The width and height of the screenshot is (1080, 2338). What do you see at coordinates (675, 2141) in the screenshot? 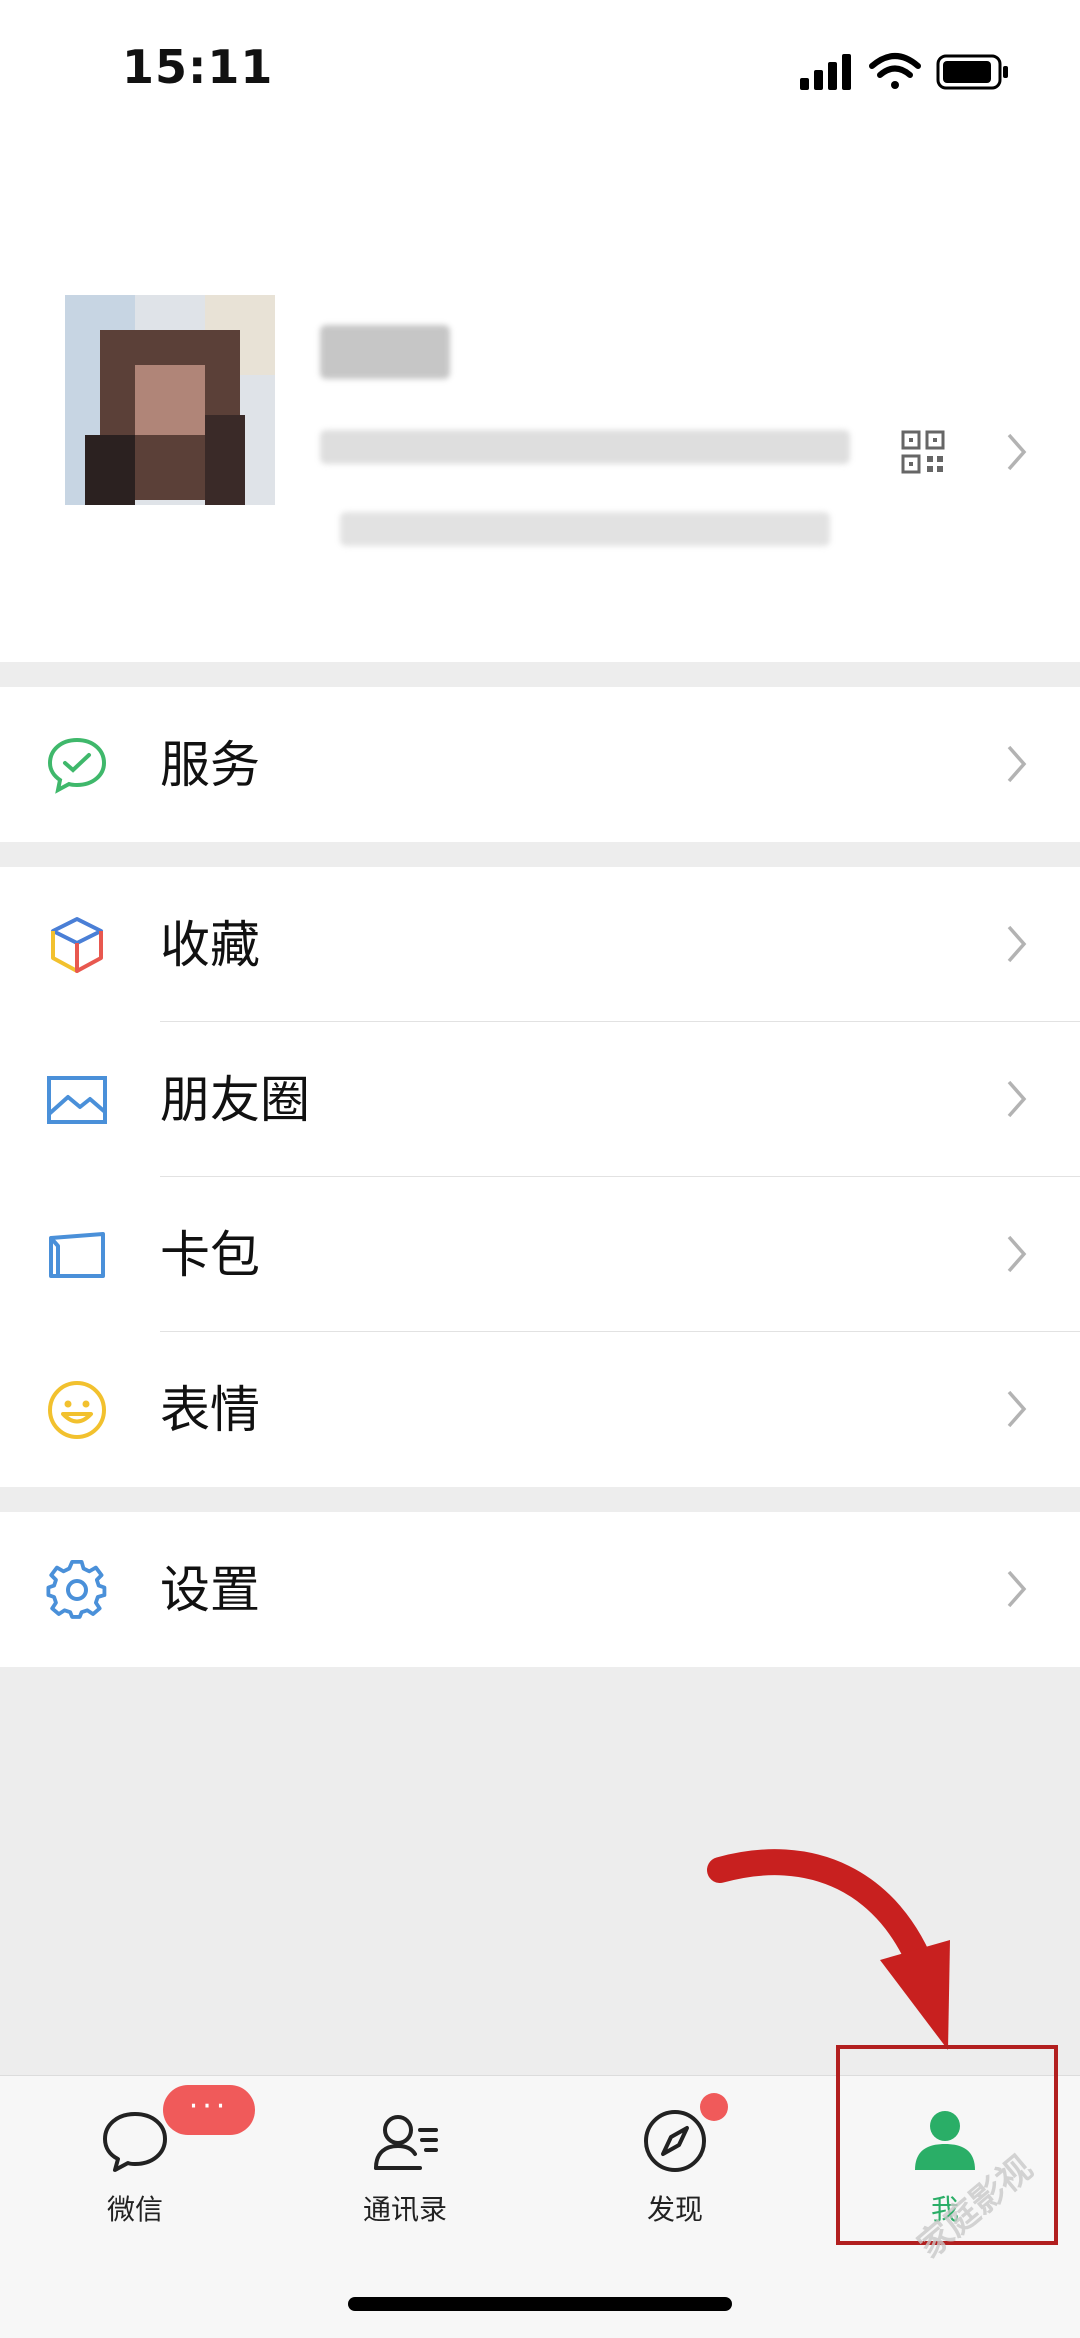
I see `compass-icon` at bounding box center [675, 2141].